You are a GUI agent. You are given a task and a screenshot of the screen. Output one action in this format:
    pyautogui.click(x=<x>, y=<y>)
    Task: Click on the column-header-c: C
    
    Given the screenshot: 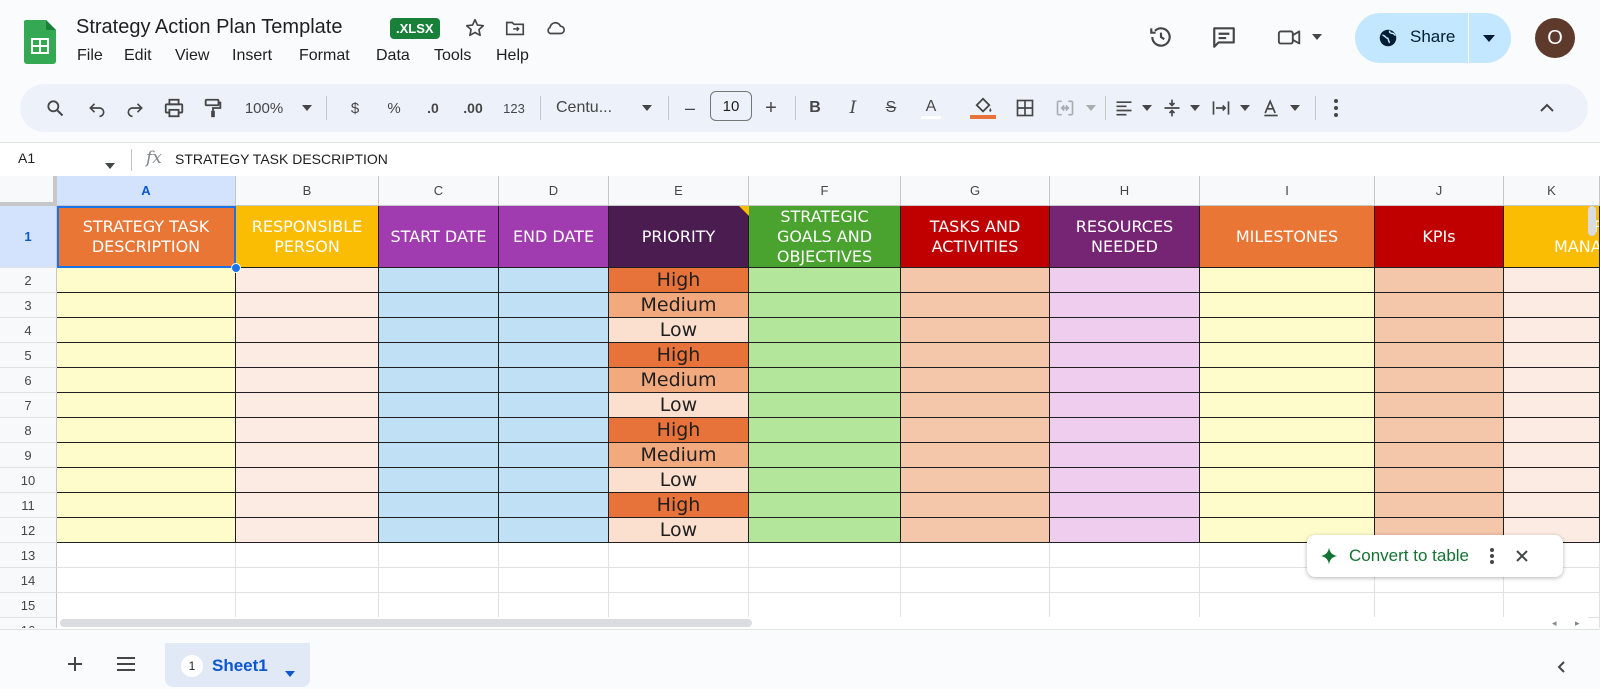 What is the action you would take?
    pyautogui.click(x=439, y=191)
    